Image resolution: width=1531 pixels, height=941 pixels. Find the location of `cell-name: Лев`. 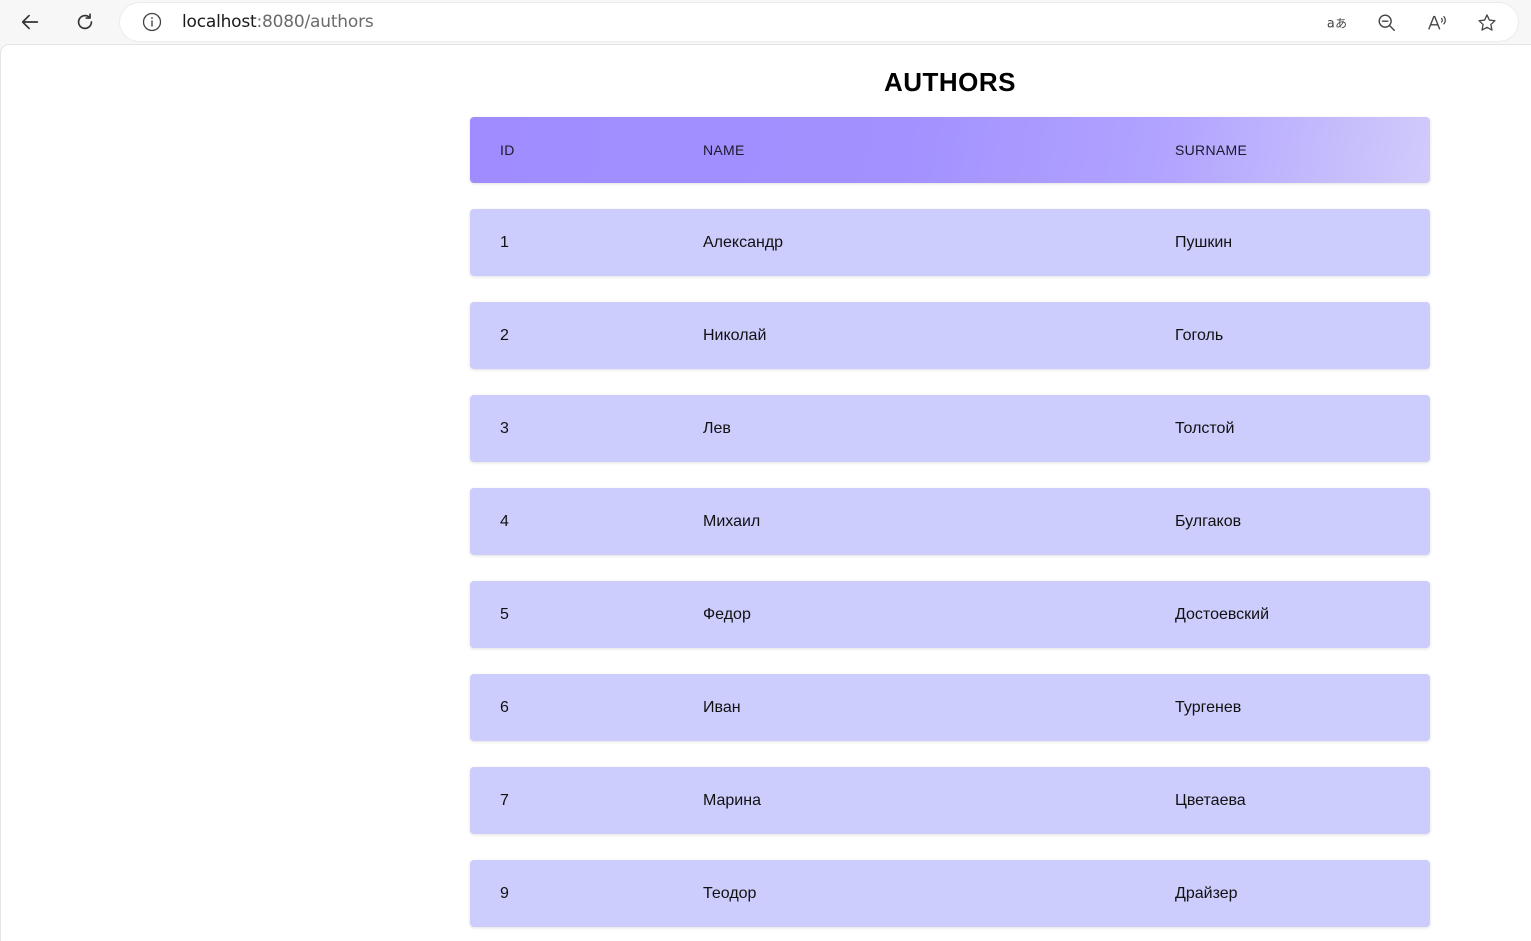

cell-name: Лев is located at coordinates (717, 428).